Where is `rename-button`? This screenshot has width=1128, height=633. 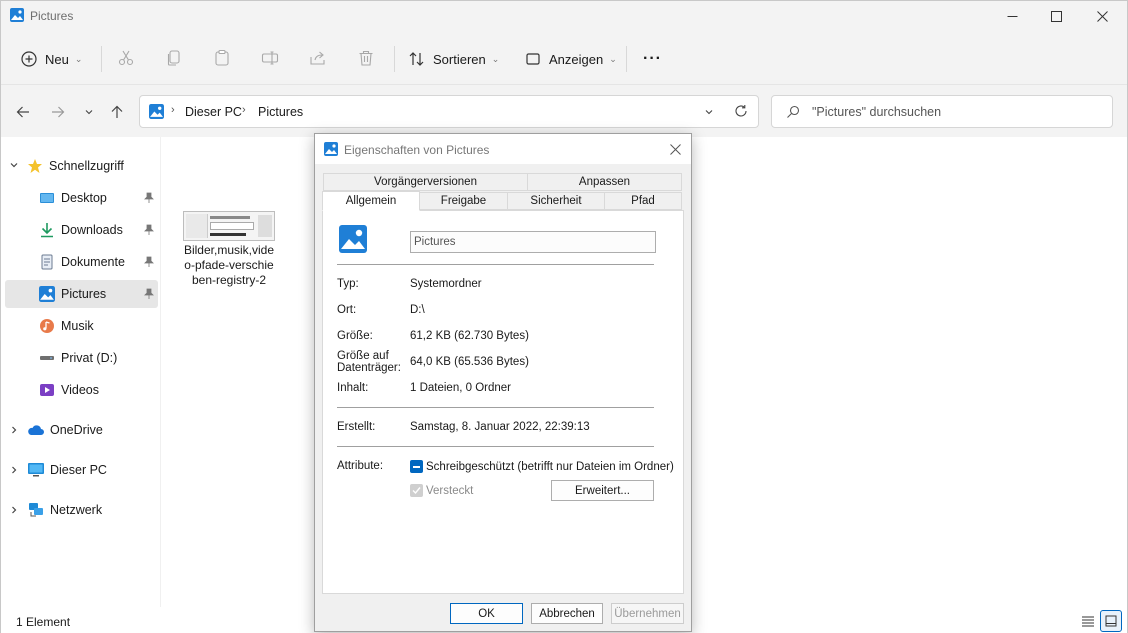 rename-button is located at coordinates (270, 58).